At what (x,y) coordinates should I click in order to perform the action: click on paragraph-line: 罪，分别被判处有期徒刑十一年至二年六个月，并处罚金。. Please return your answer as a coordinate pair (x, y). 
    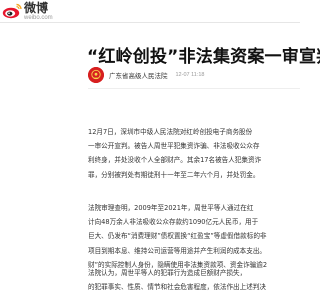
    Looking at the image, I should click on (174, 174).